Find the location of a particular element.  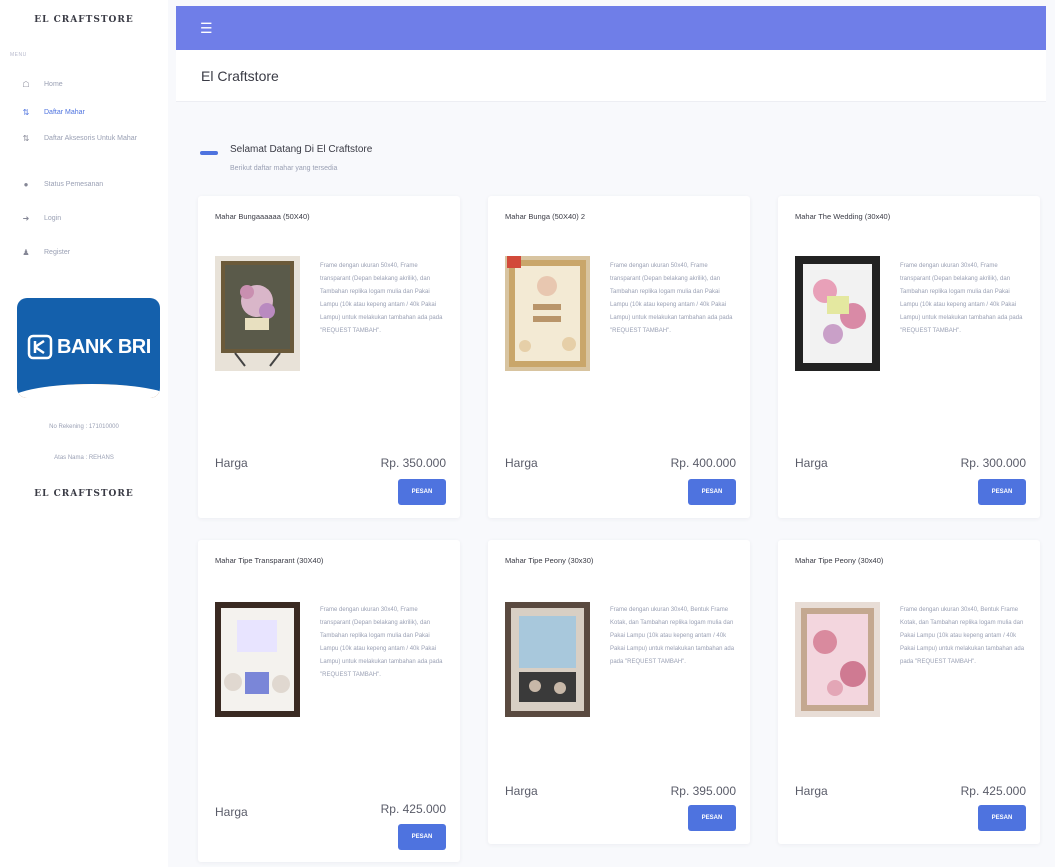

sidebar-item-label: Register is located at coordinates (57, 252).